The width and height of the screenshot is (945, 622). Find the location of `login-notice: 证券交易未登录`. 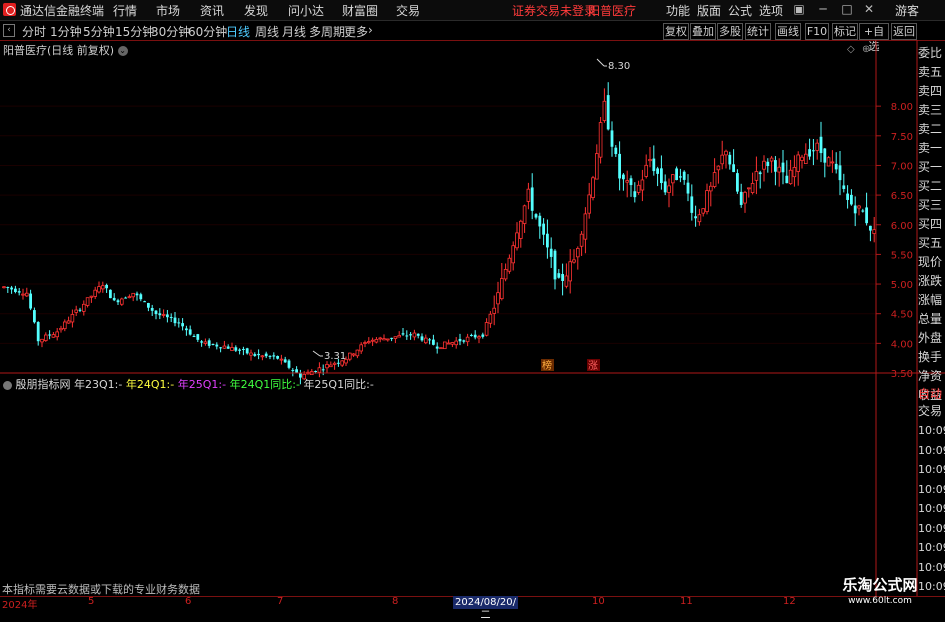

login-notice: 证券交易未登录 is located at coordinates (554, 10).